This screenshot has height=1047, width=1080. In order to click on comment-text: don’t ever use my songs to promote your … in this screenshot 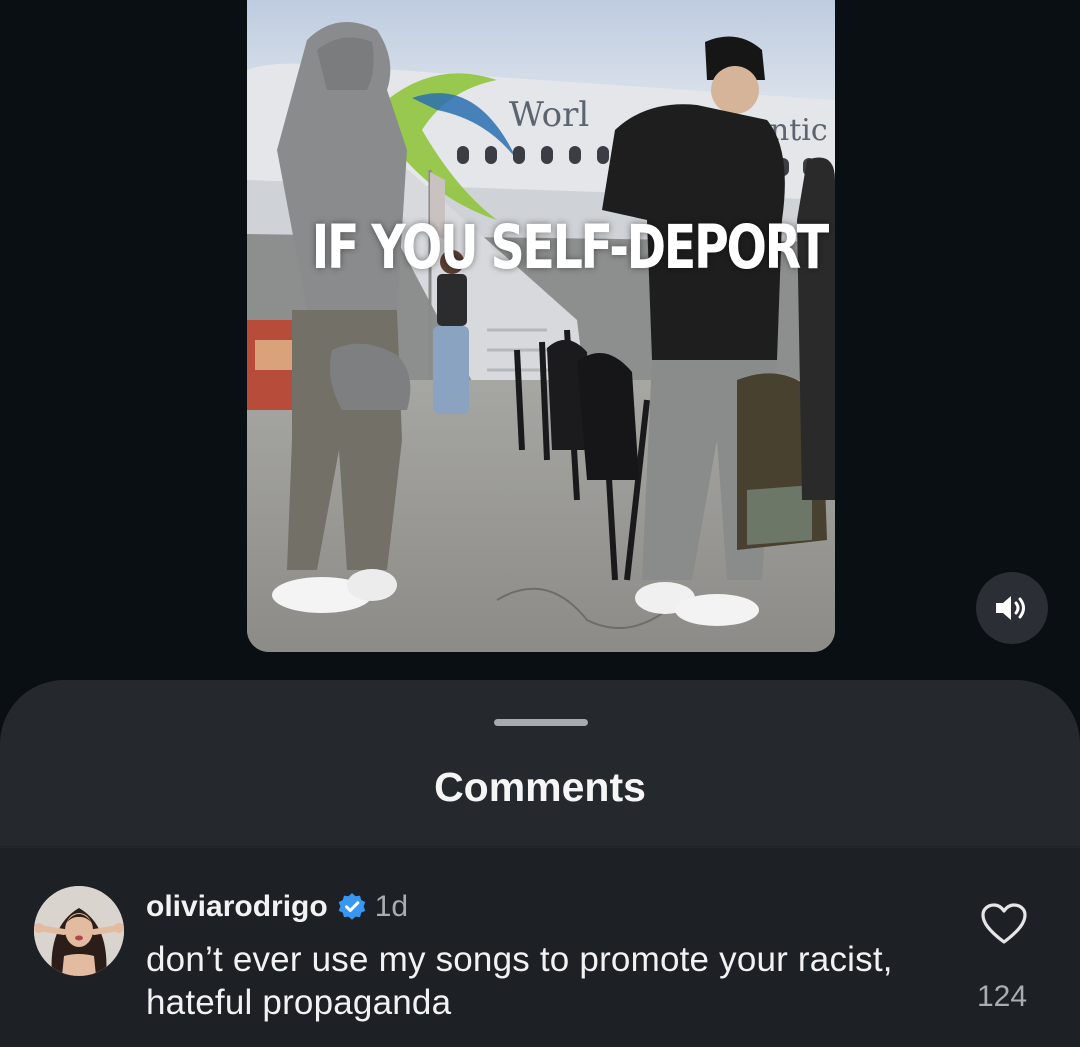, I will do `click(519, 981)`.